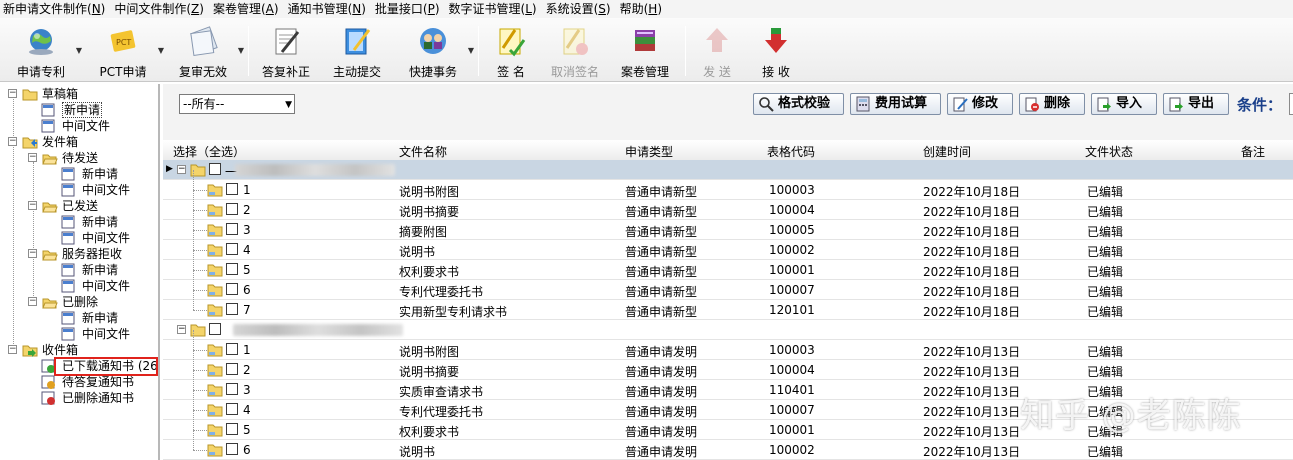 The width and height of the screenshot is (1293, 460). What do you see at coordinates (728, 210) in the screenshot?
I see `table-row: 2 说明书摘要 普通申请新型 100004 2022年10月18日 已编辑` at bounding box center [728, 210].